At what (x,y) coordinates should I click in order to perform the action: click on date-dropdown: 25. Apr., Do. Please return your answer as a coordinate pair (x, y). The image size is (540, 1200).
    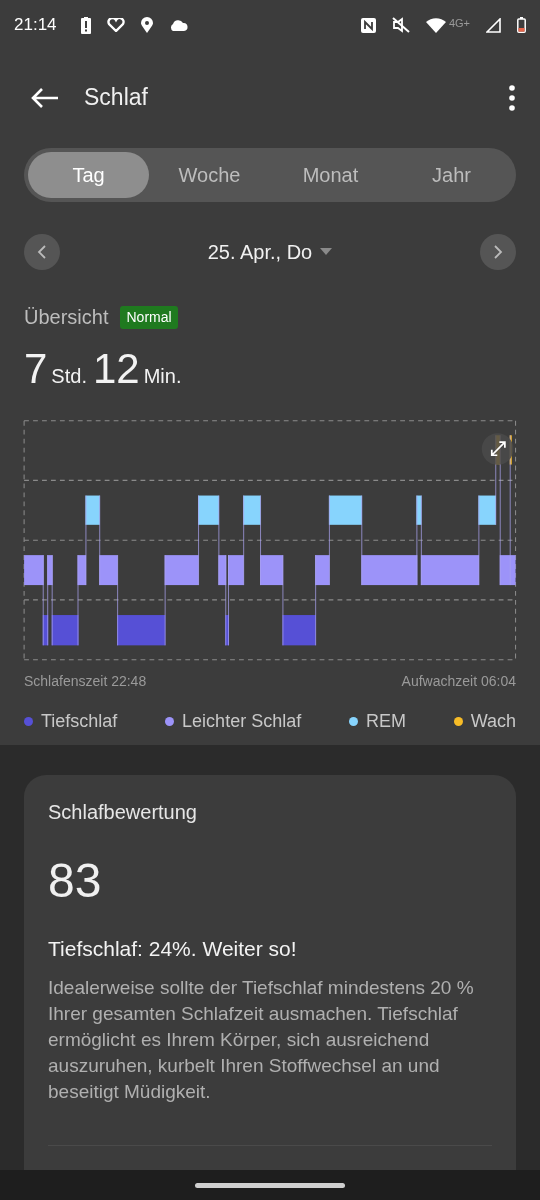
    Looking at the image, I should click on (270, 252).